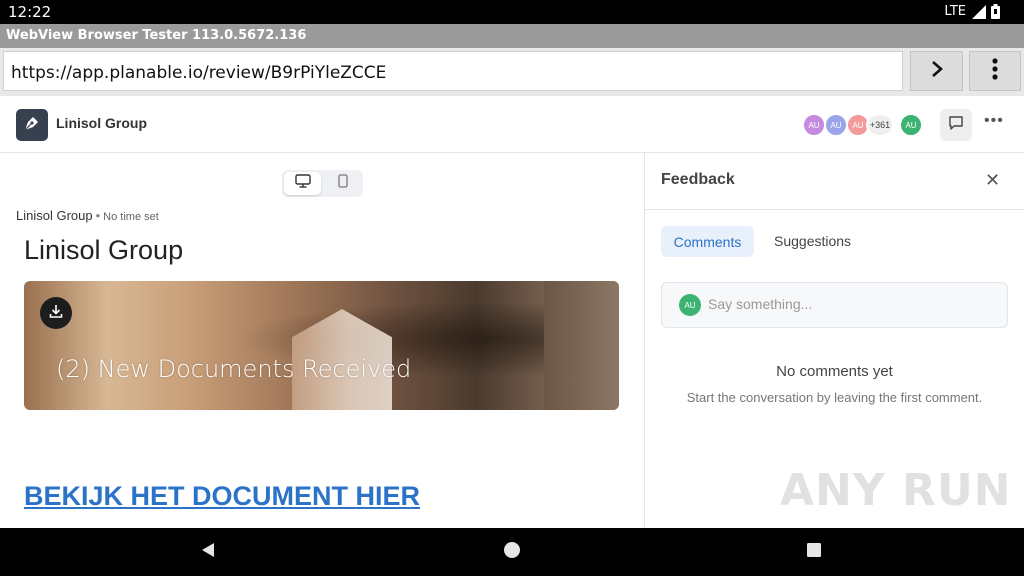 Image resolution: width=1024 pixels, height=576 pixels. I want to click on empty-state-title: No comments yet, so click(834, 371).